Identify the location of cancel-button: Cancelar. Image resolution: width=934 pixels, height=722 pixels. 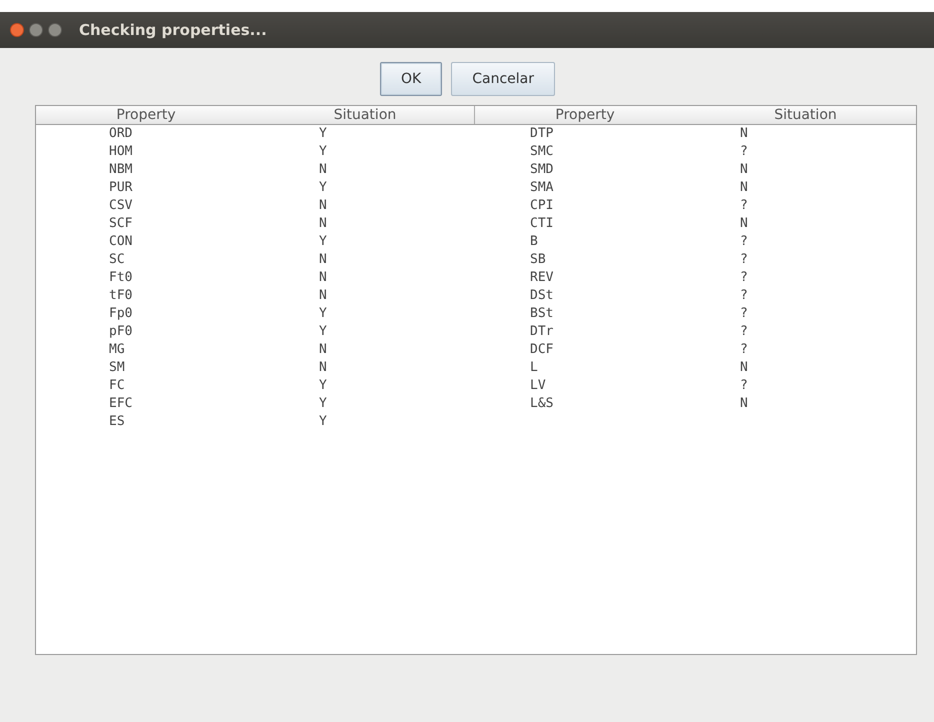
(503, 79).